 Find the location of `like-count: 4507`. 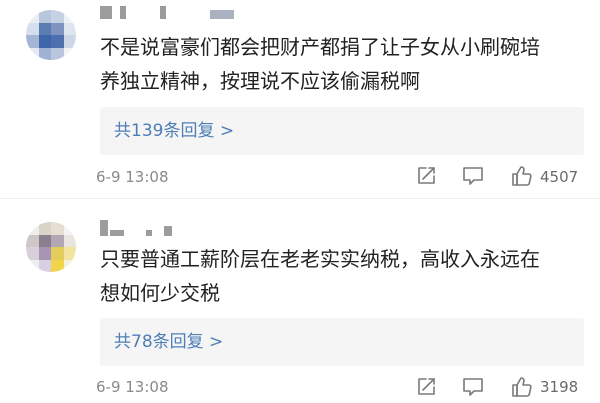

like-count: 4507 is located at coordinates (559, 177).